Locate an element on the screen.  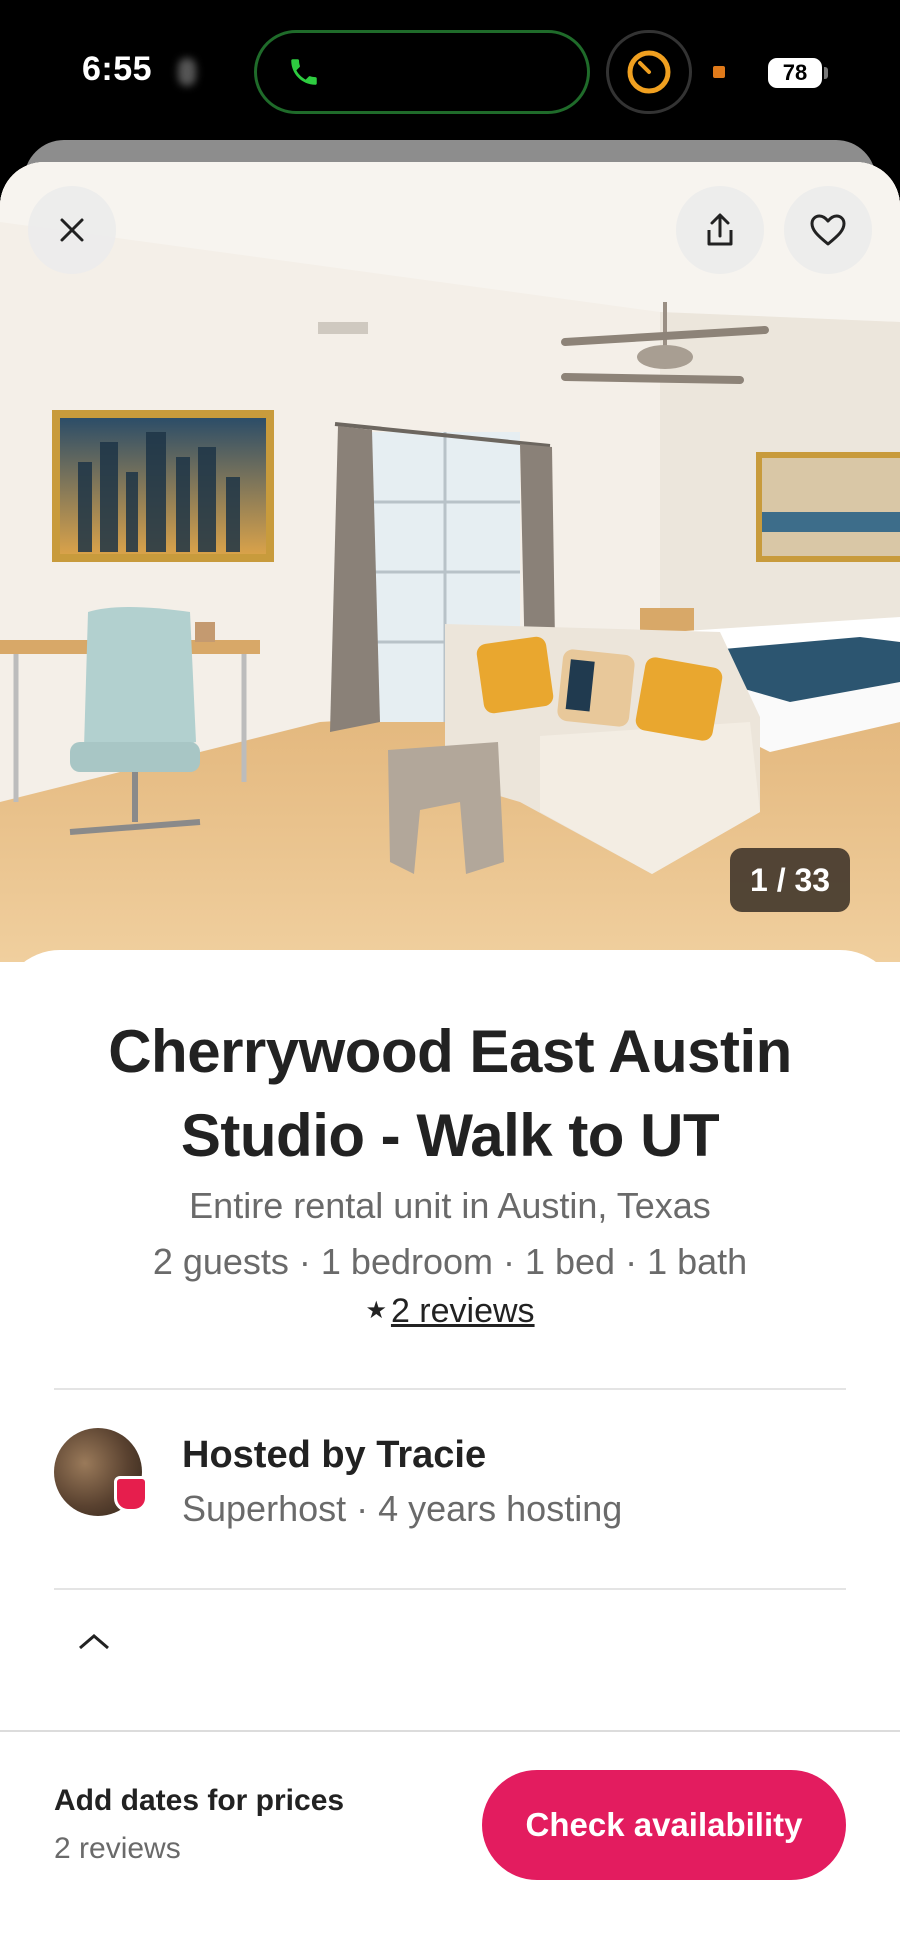
status-time: 6:55 is located at coordinates (117, 69).